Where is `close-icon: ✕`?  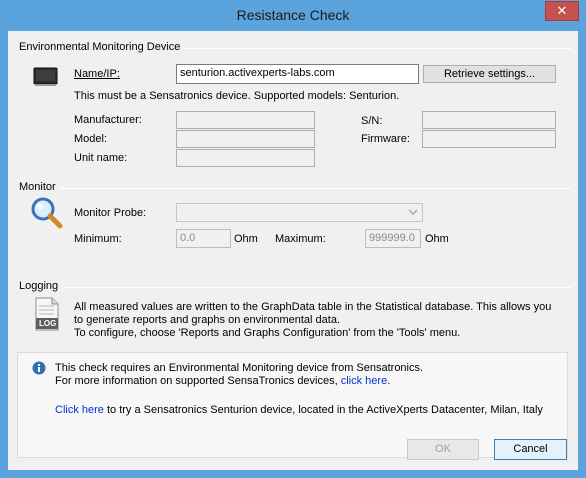
close-icon: ✕ is located at coordinates (562, 10).